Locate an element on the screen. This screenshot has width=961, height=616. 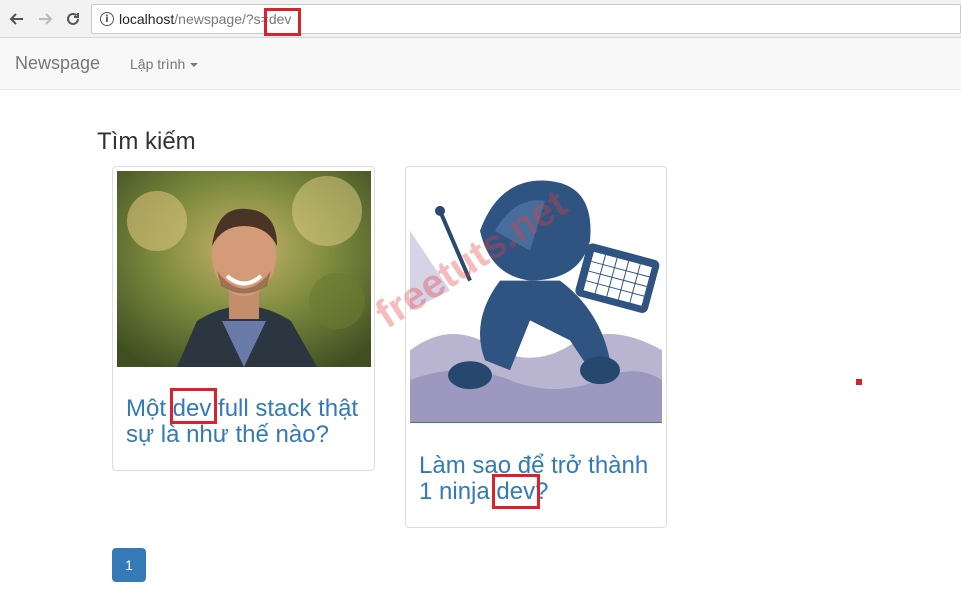
browser-toolbar: i localhost/newspage/?s=dev is located at coordinates (480, 19).